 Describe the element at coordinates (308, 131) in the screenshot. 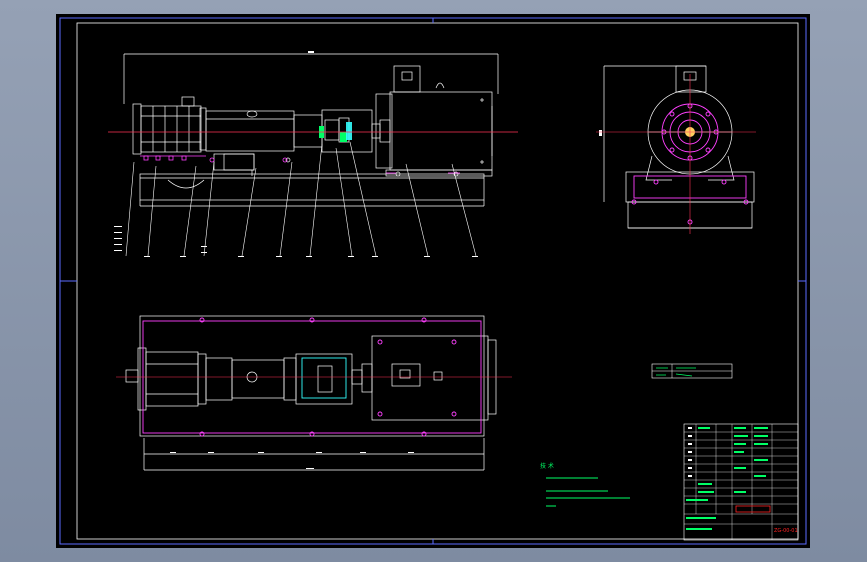

I see `bearing-housing` at that location.